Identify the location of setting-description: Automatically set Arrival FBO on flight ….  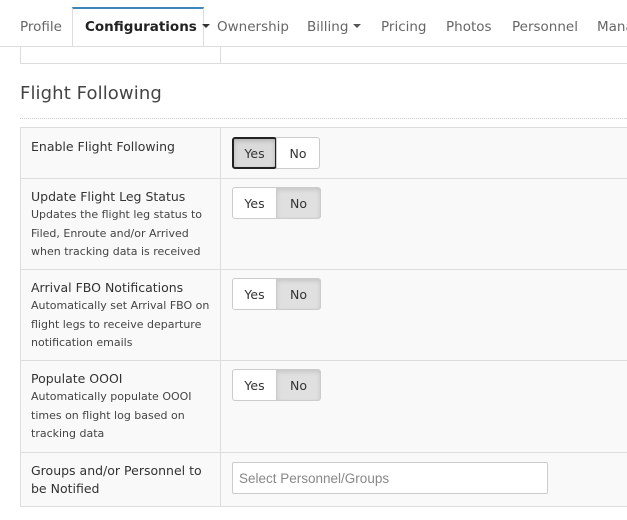
(120, 324).